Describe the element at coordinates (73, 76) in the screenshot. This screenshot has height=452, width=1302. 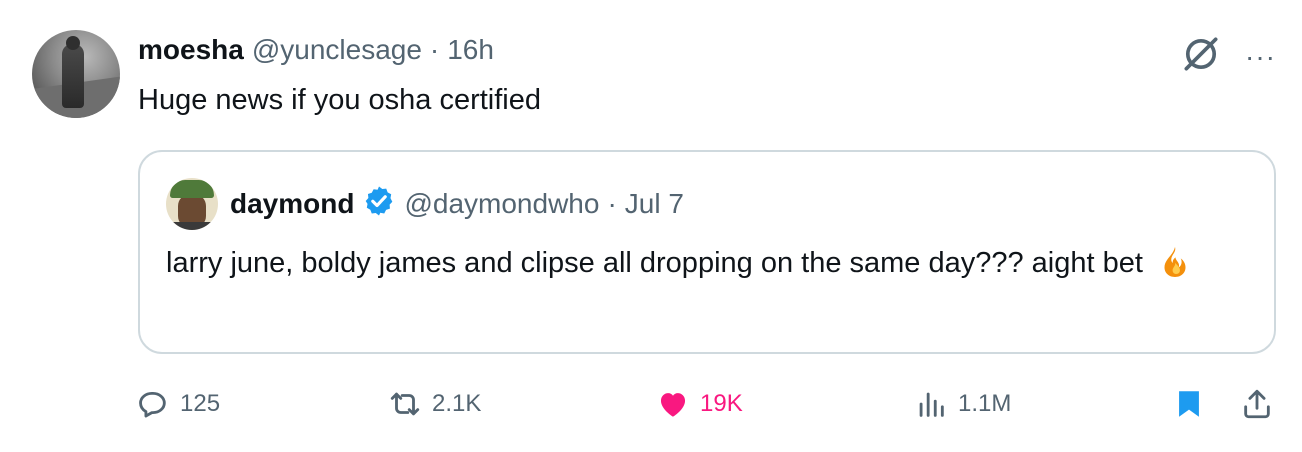
I see `avatar-figure` at that location.